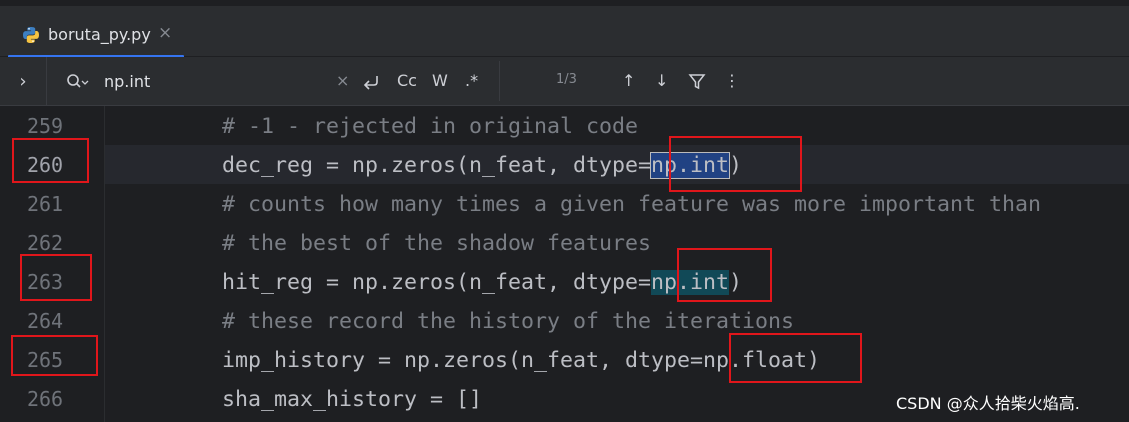  Describe the element at coordinates (661, 81) in the screenshot. I see `next-occurrence-button: ↓` at that location.